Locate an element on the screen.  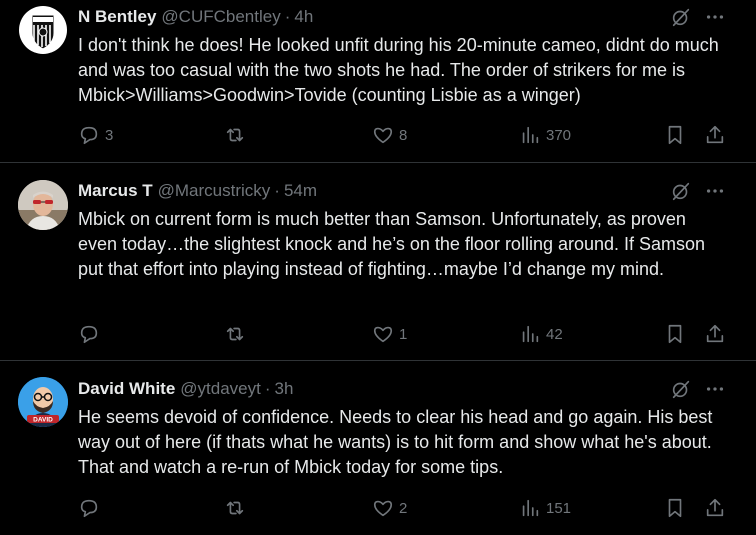
avatar-label: DAVID is located at coordinates (43, 420).